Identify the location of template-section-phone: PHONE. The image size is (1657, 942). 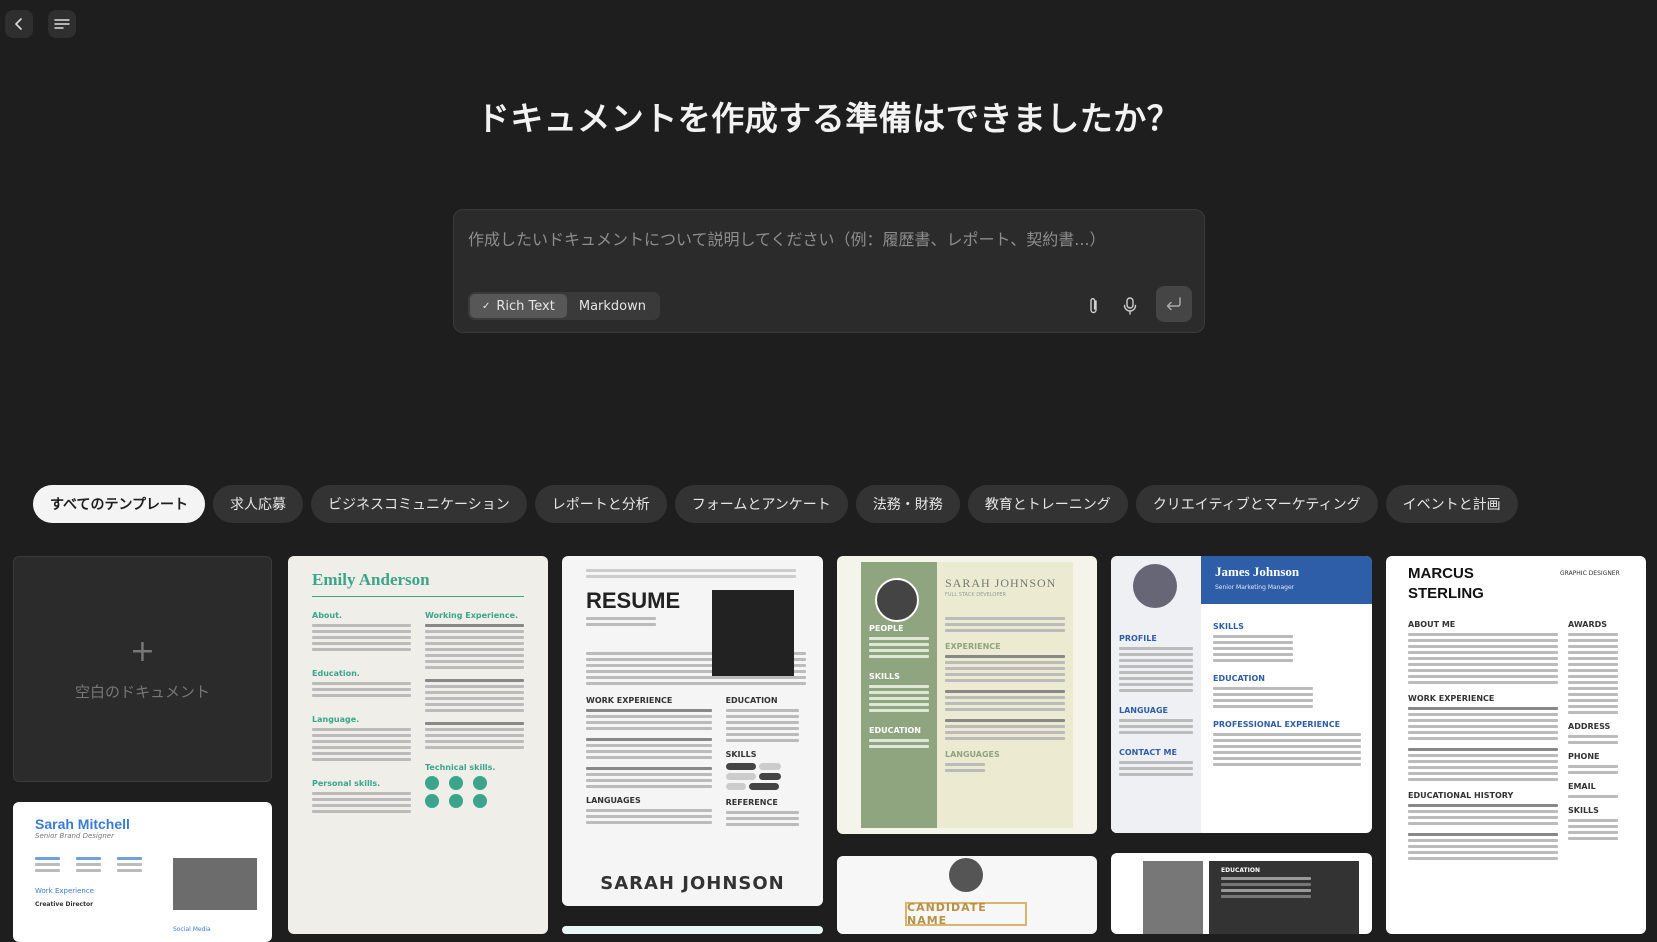
(1584, 756).